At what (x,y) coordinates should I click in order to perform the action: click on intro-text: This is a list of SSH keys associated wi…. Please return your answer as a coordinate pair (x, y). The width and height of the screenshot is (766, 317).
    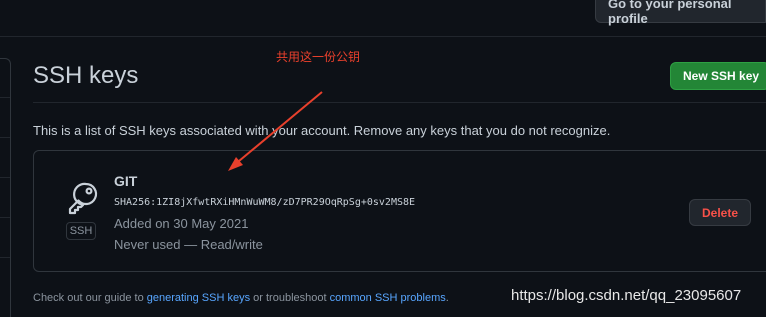
    Looking at the image, I should click on (322, 130).